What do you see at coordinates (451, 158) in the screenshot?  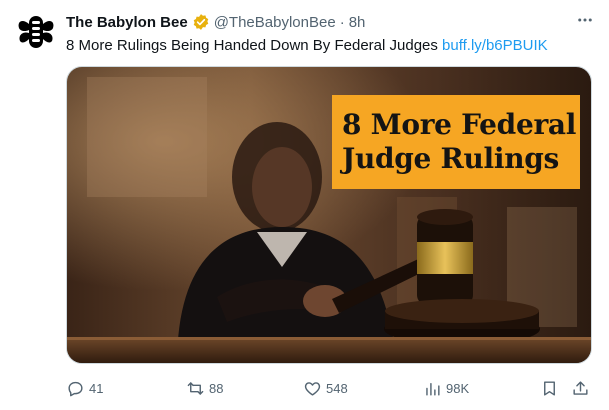 I see `banner-line-2: Judge Rulings` at bounding box center [451, 158].